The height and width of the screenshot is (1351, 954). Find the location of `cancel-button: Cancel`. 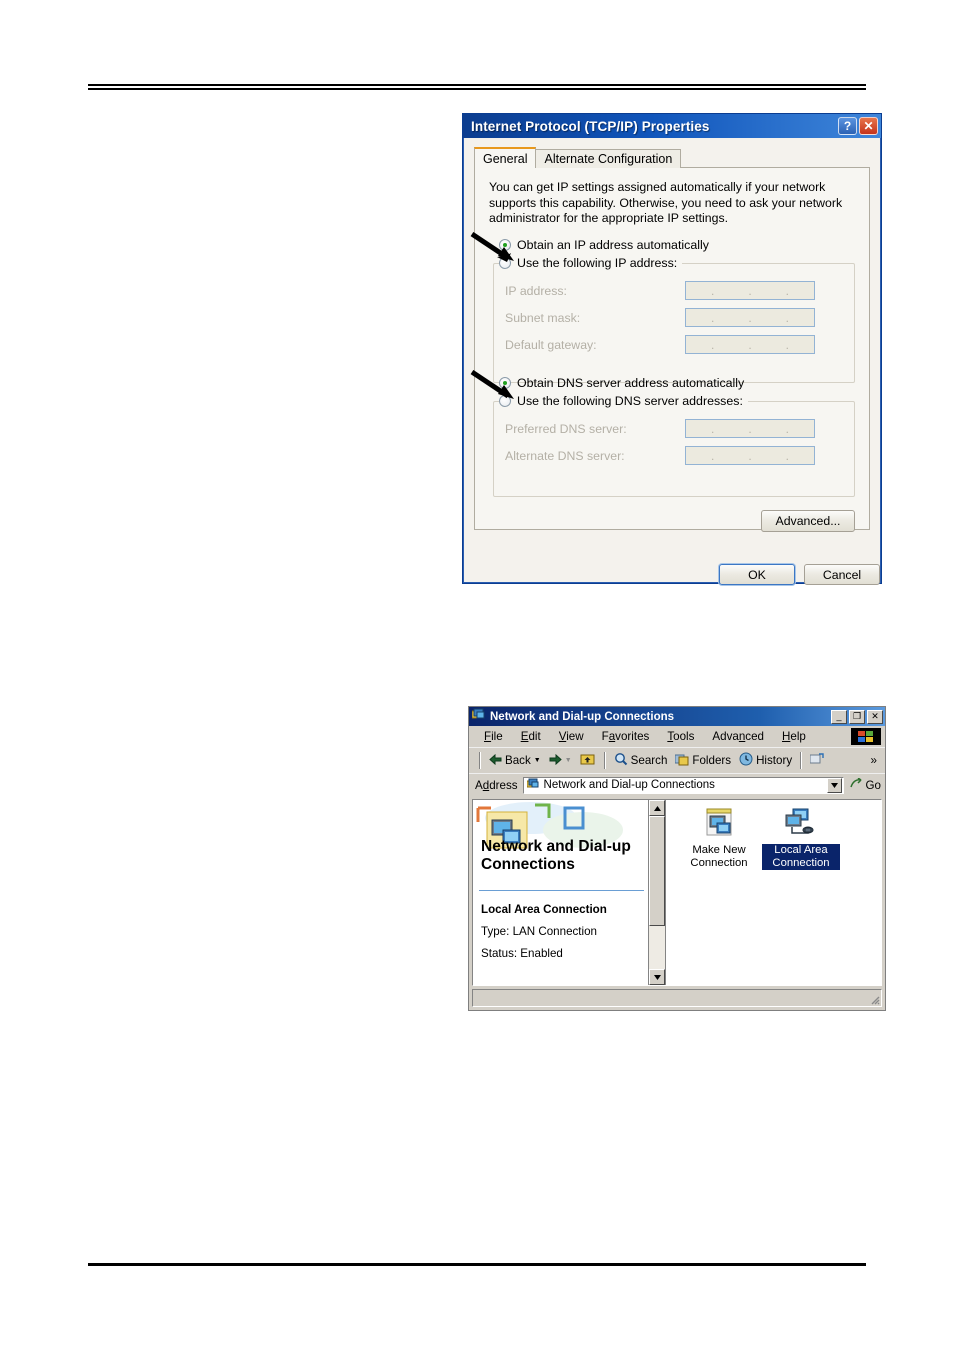

cancel-button: Cancel is located at coordinates (842, 574).